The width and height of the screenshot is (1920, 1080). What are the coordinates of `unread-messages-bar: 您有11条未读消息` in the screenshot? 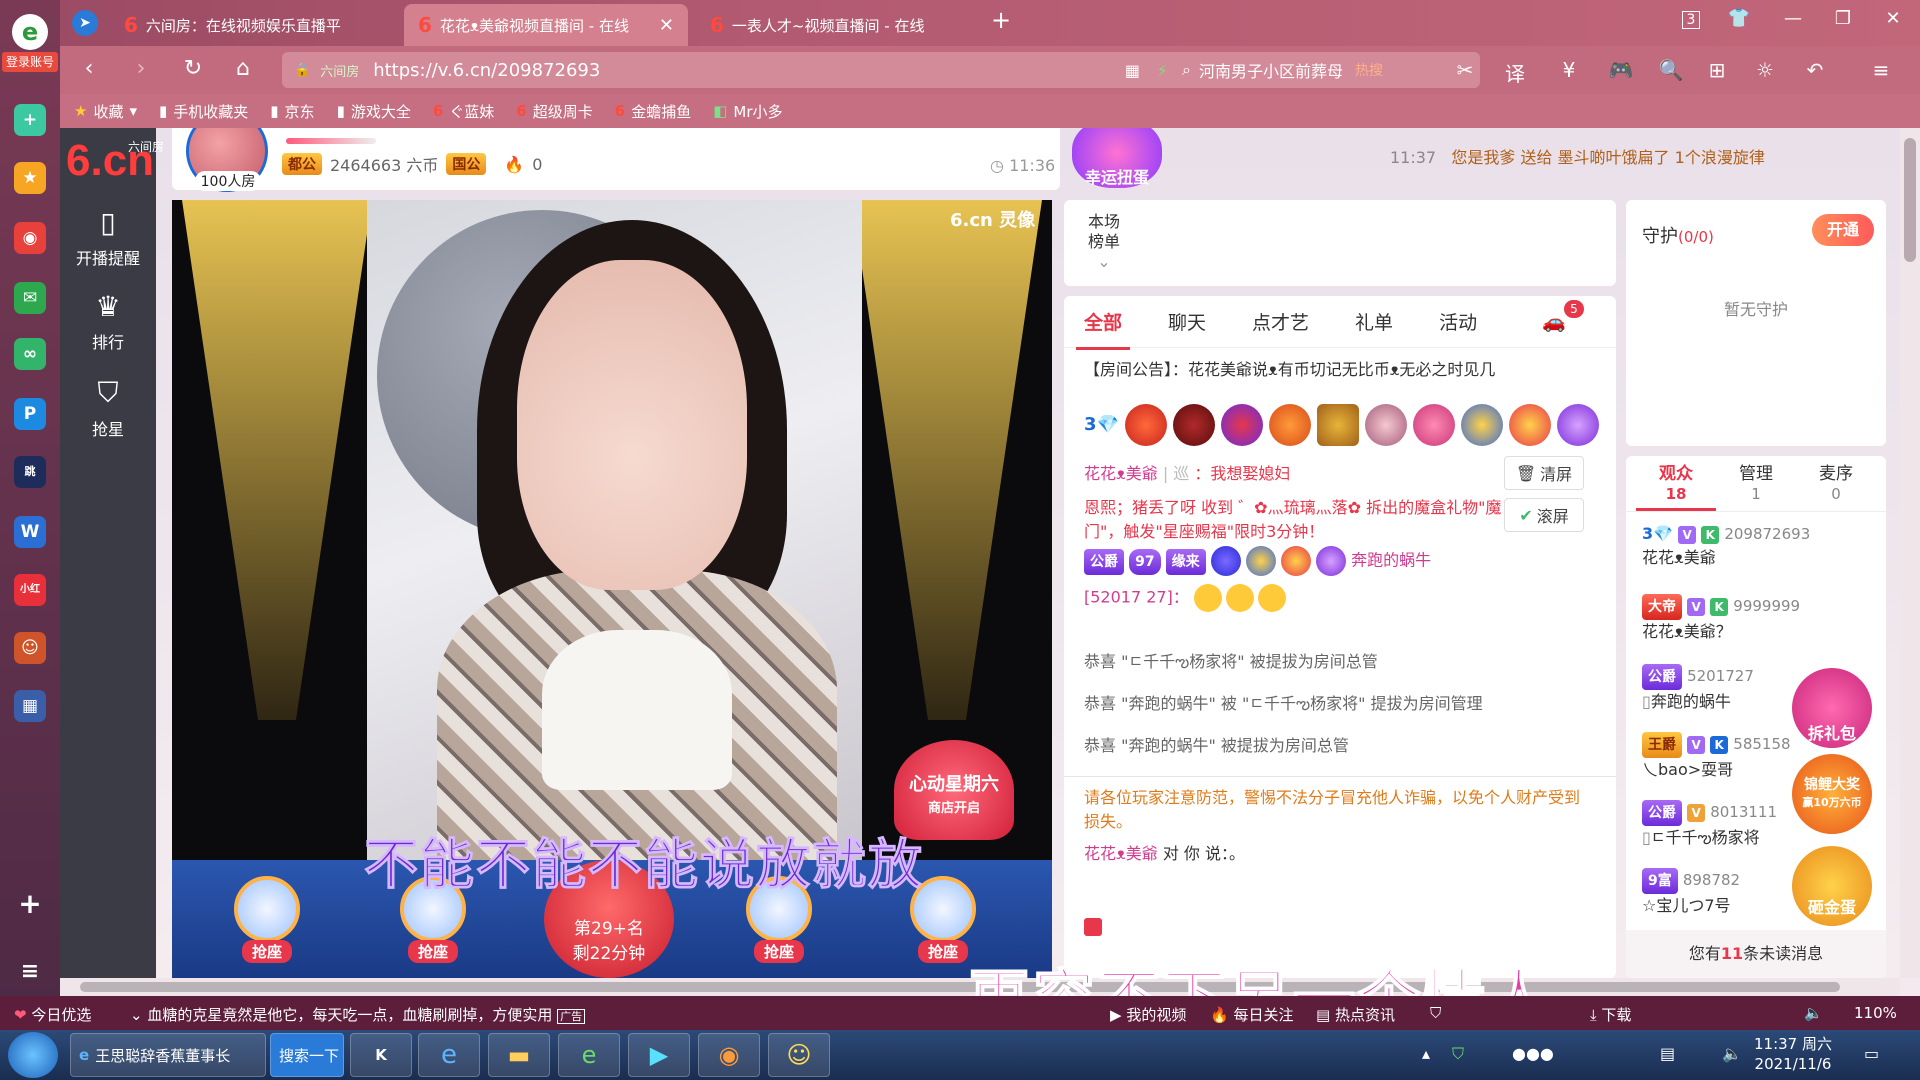 It's located at (1756, 954).